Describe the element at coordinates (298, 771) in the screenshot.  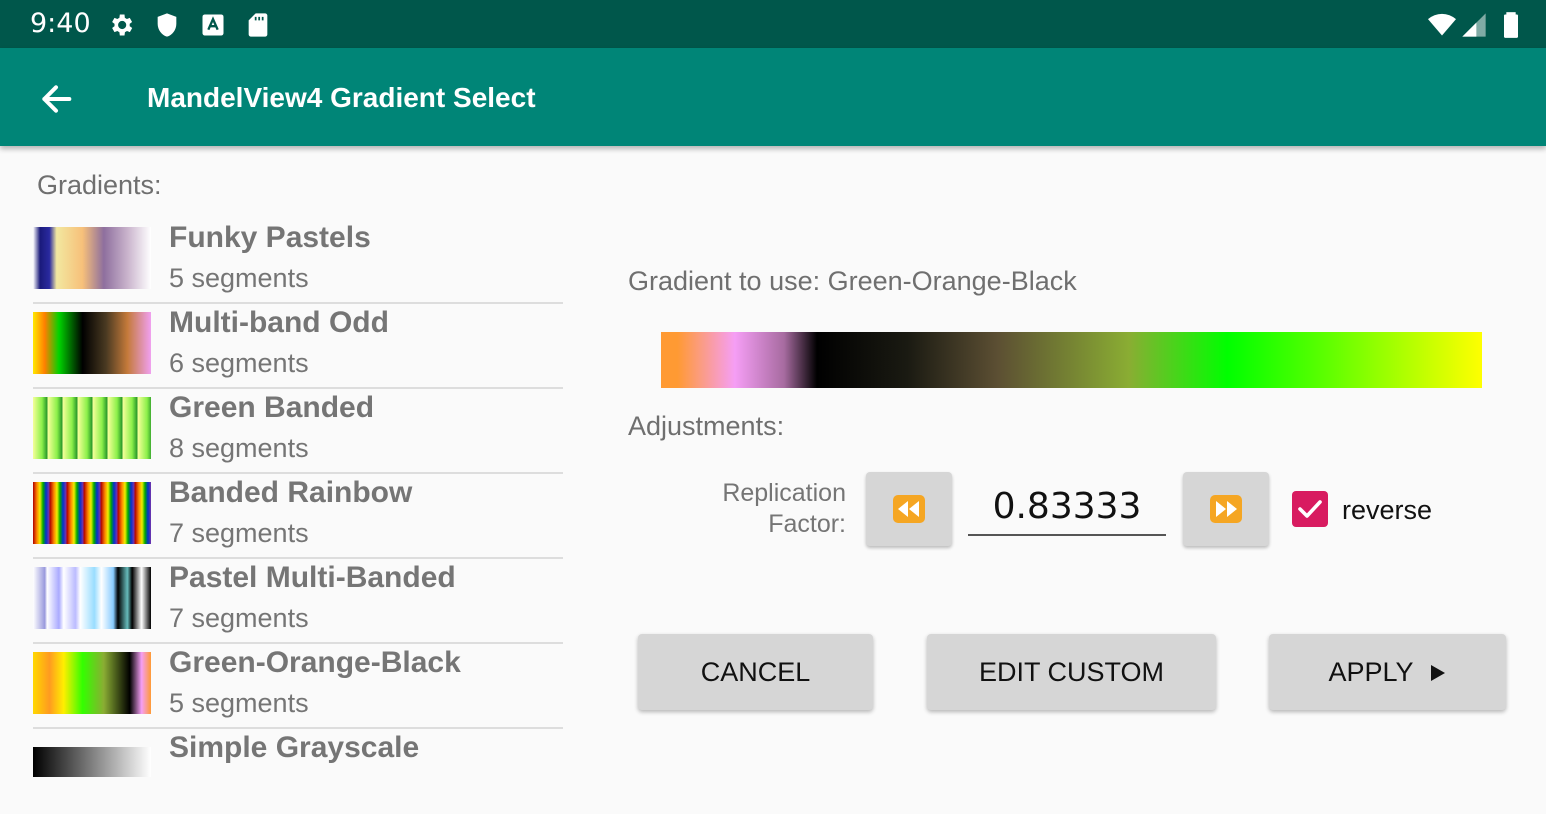
I see `gradient-item-simple-grayscale: Simple Grayscale` at that location.